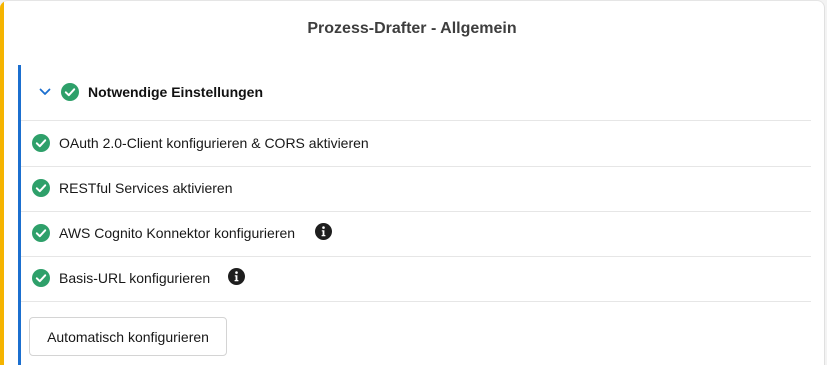 This screenshot has width=827, height=365. I want to click on checklist-item-label: RESTful Services aktivieren, so click(146, 188).